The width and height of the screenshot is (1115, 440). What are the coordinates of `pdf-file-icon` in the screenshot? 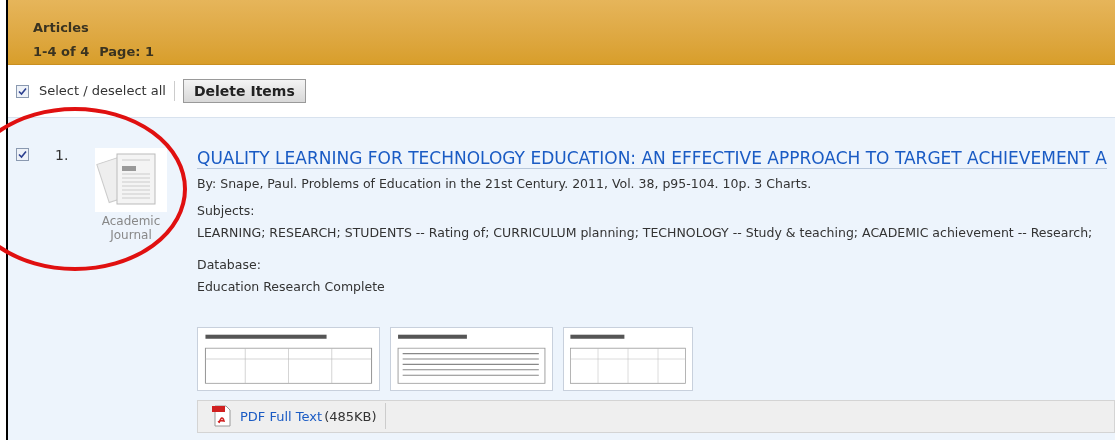 It's located at (222, 416).